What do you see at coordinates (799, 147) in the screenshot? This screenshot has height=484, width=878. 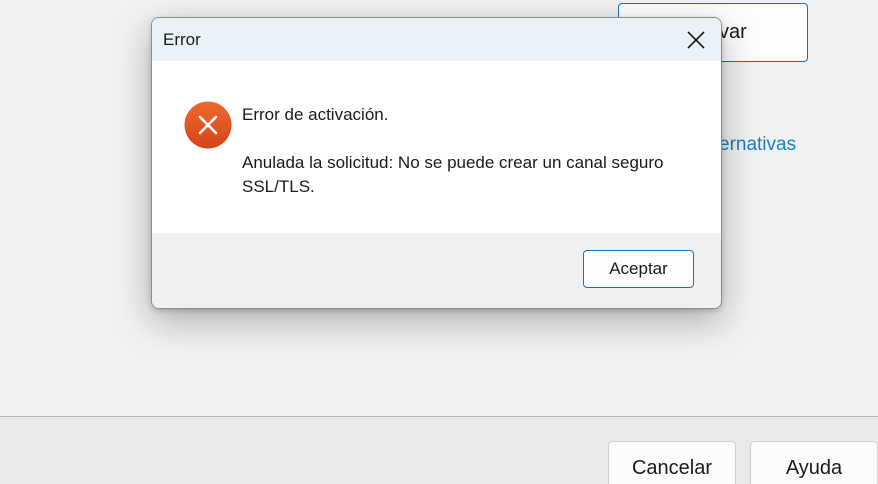 I see `alternatives-link-container: ernativas` at bounding box center [799, 147].